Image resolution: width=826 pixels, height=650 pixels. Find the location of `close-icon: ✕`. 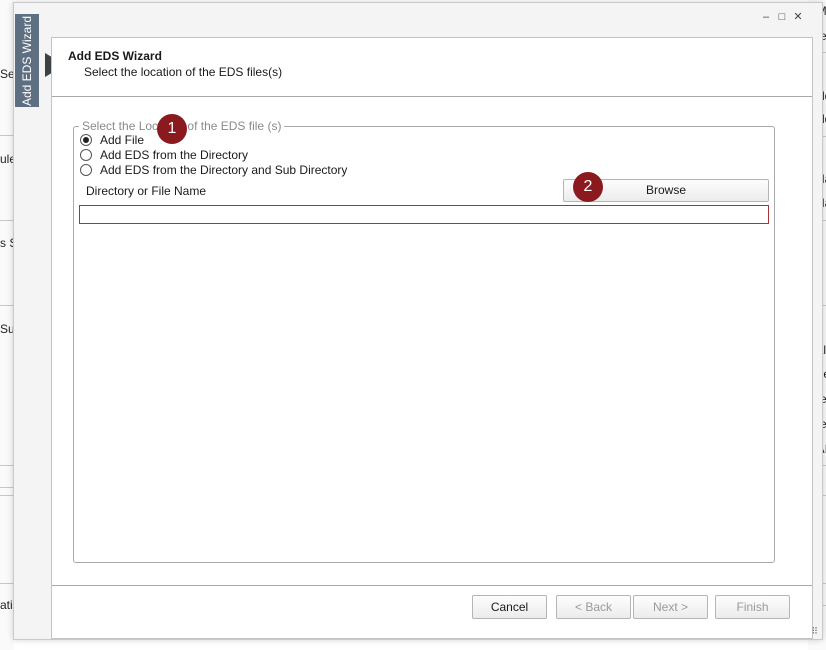

close-icon: ✕ is located at coordinates (798, 17).